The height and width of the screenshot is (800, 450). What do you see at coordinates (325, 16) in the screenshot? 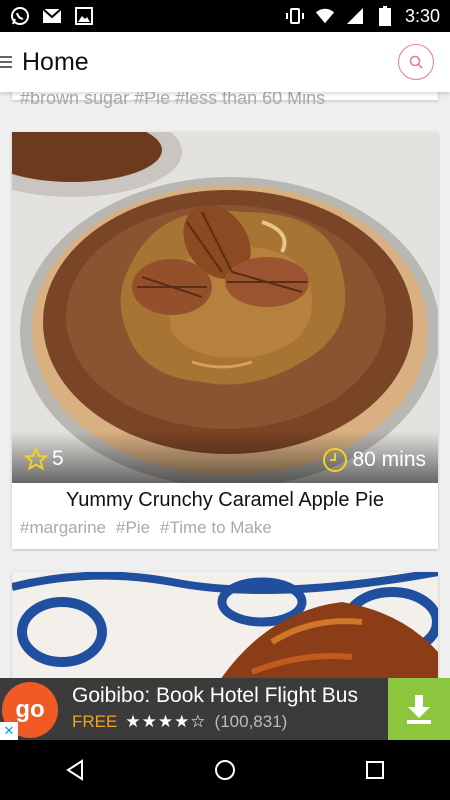
I see `wifi-icon` at bounding box center [325, 16].